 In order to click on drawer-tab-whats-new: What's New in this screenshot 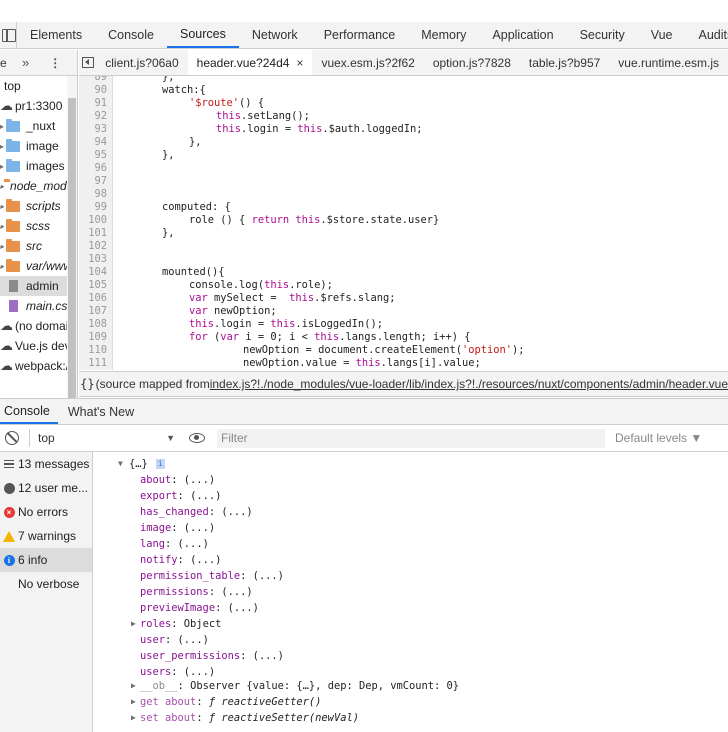, I will do `click(100, 411)`.